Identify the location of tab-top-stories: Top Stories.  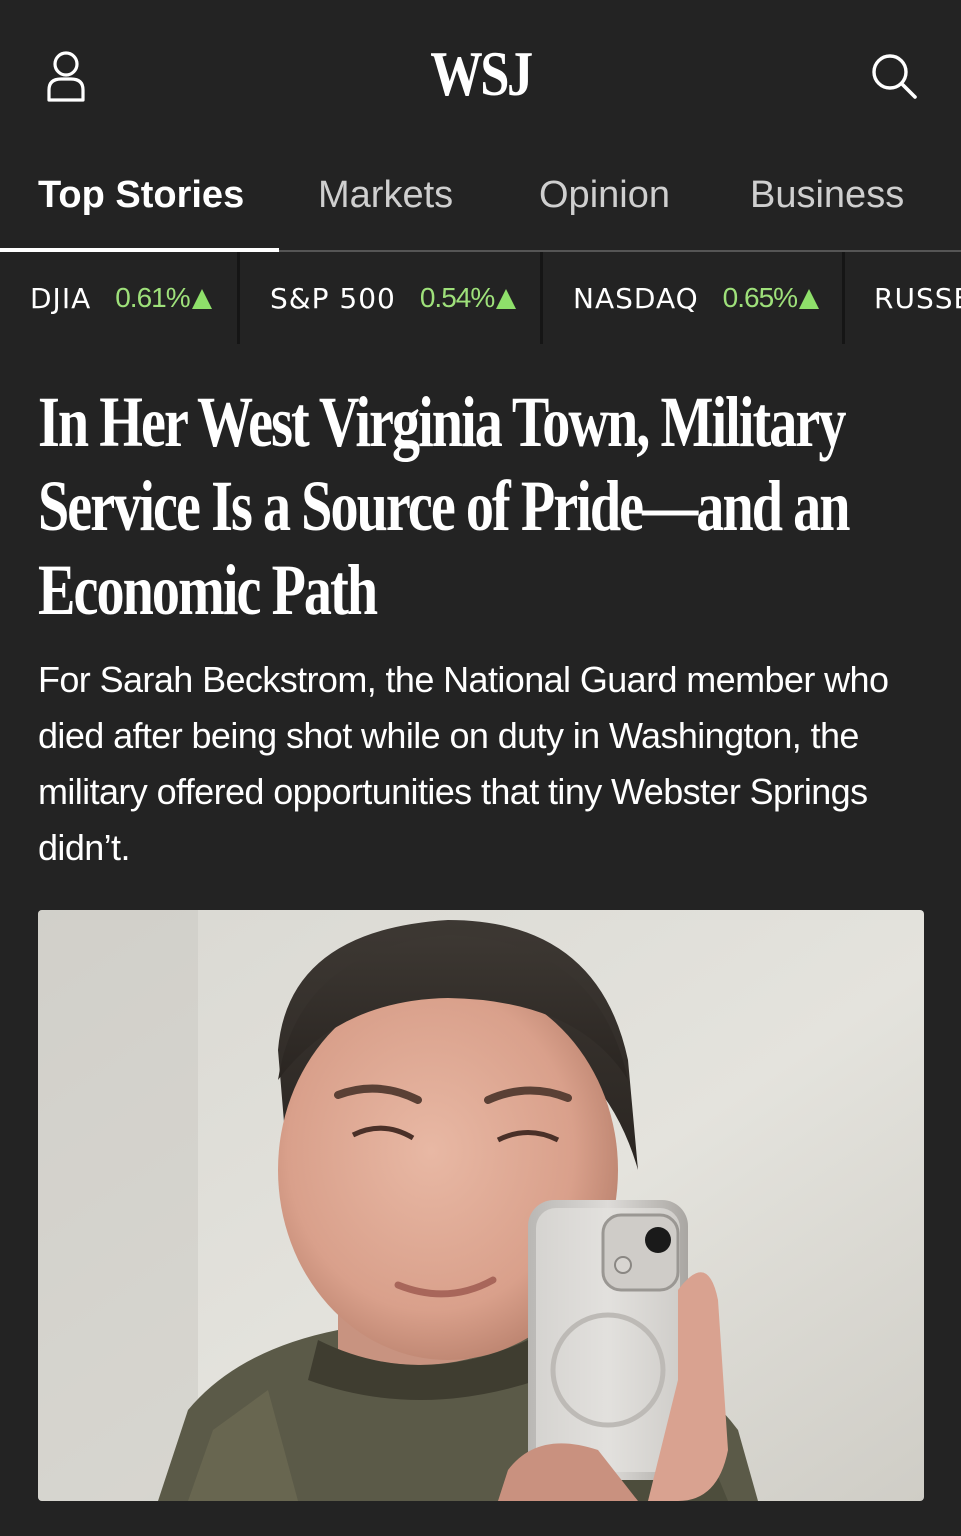
(141, 195).